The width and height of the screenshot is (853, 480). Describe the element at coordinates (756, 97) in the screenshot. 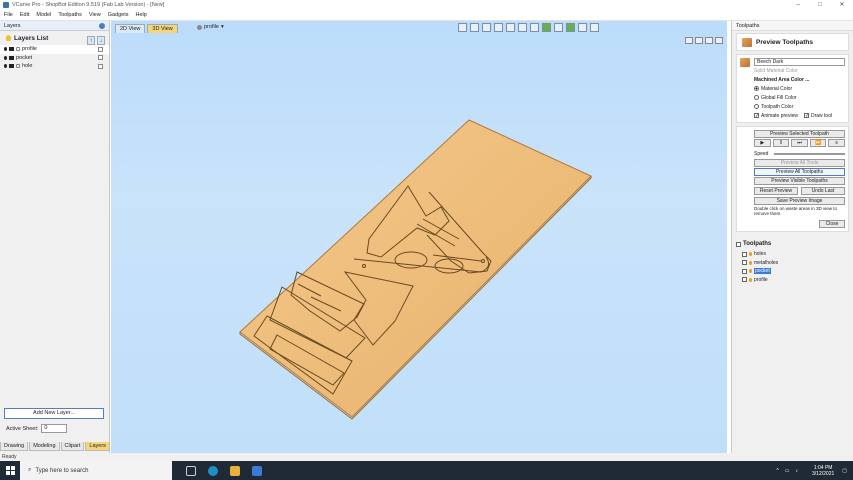

I see `global-fill-radio` at that location.